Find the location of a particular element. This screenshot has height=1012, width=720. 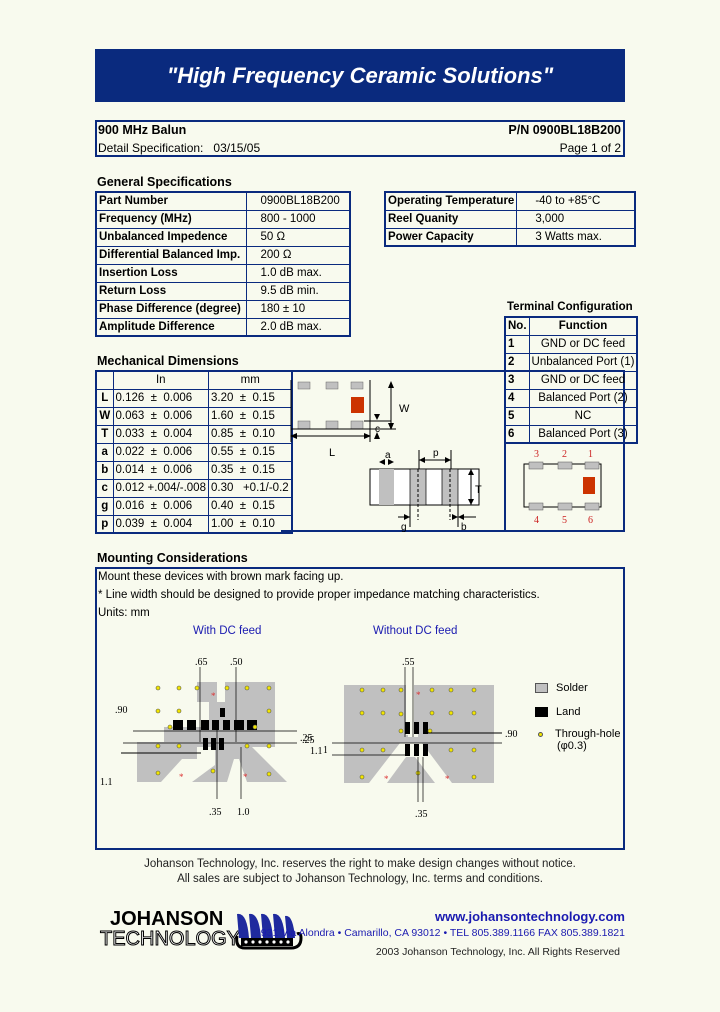

spec-value: 3,000 is located at coordinates (576, 219).